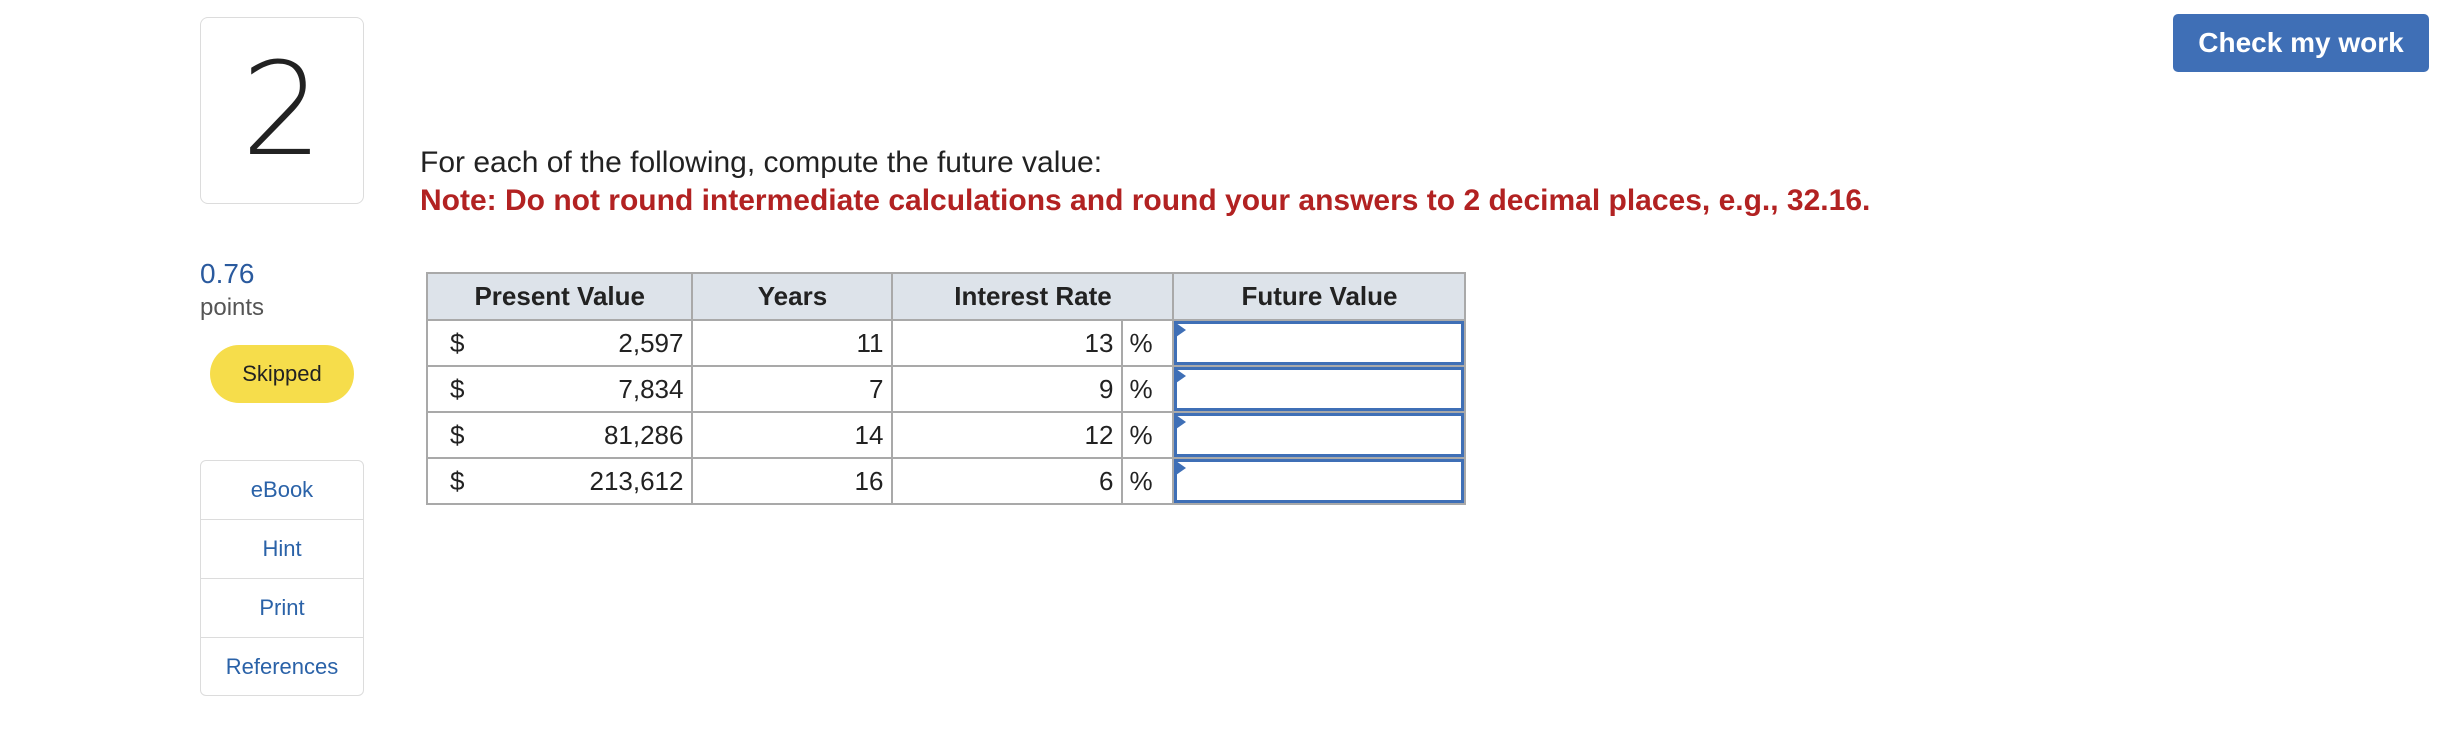 The height and width of the screenshot is (742, 2438). I want to click on years-cell: 14, so click(792, 435).